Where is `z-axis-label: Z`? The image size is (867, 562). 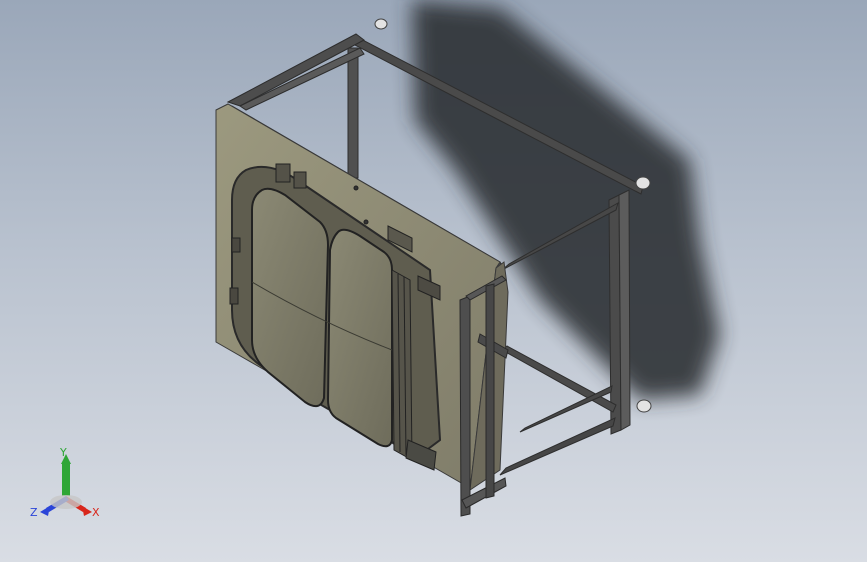 z-axis-label: Z is located at coordinates (34, 512).